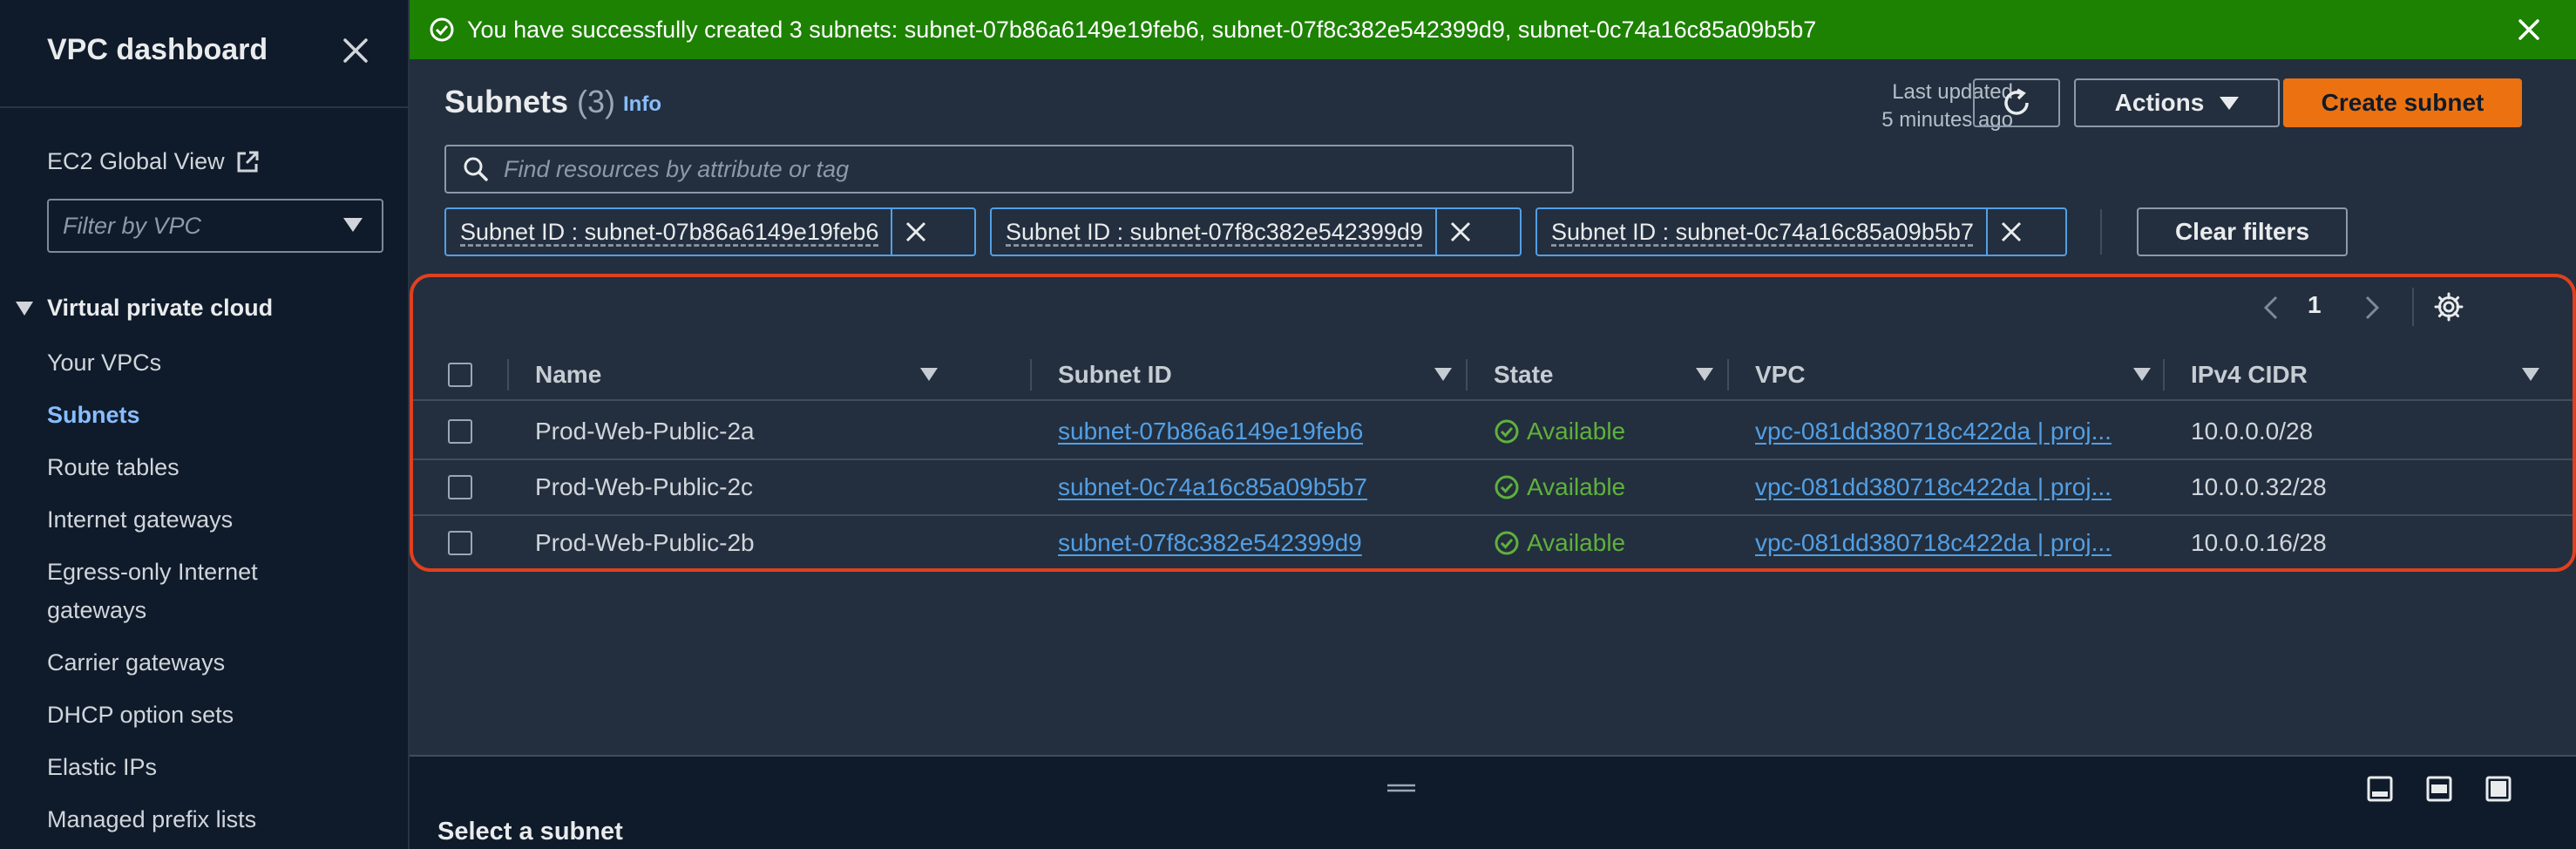 This screenshot has width=2576, height=849. Describe the element at coordinates (140, 519) in the screenshot. I see `sidebar-item-internet-gateways: Internet gateways` at that location.